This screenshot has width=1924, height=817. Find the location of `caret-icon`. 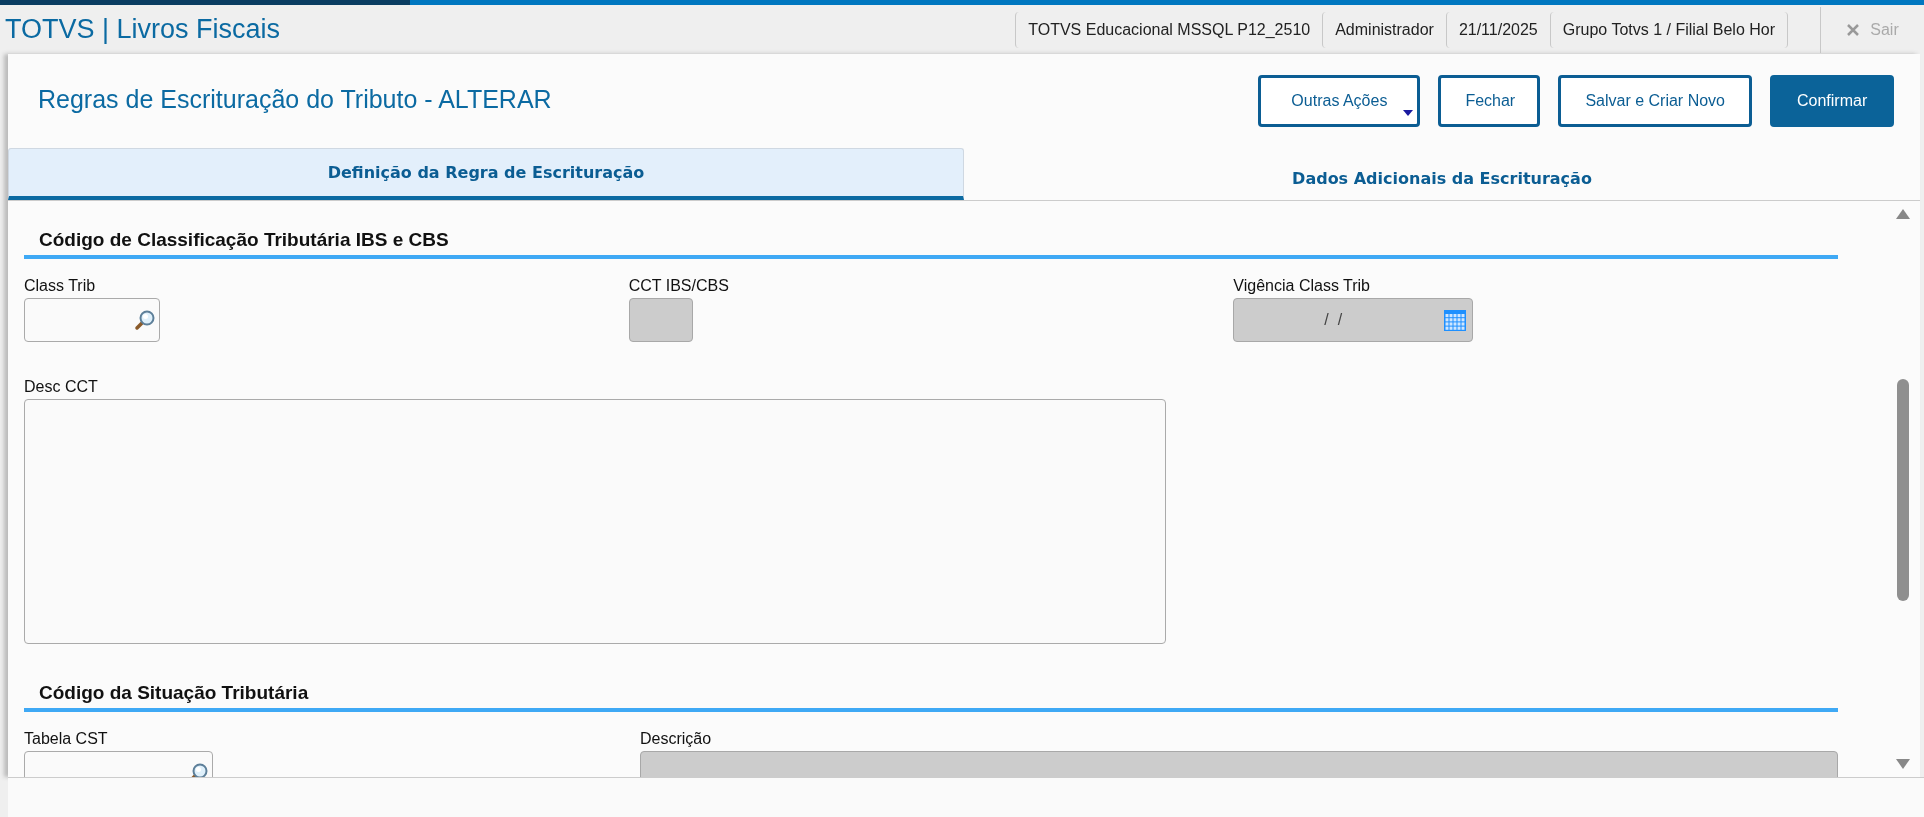

caret-icon is located at coordinates (1408, 113).